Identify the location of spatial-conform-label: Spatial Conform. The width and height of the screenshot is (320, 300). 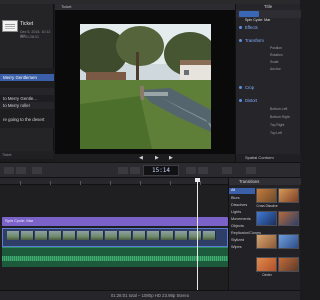
(268, 158).